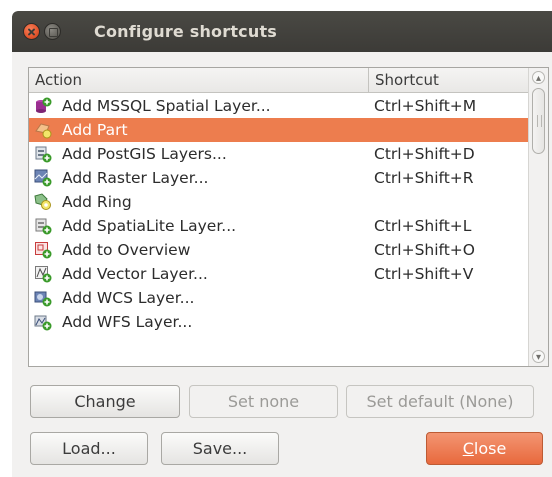  What do you see at coordinates (279, 202) in the screenshot?
I see `table-row: Add Ring` at bounding box center [279, 202].